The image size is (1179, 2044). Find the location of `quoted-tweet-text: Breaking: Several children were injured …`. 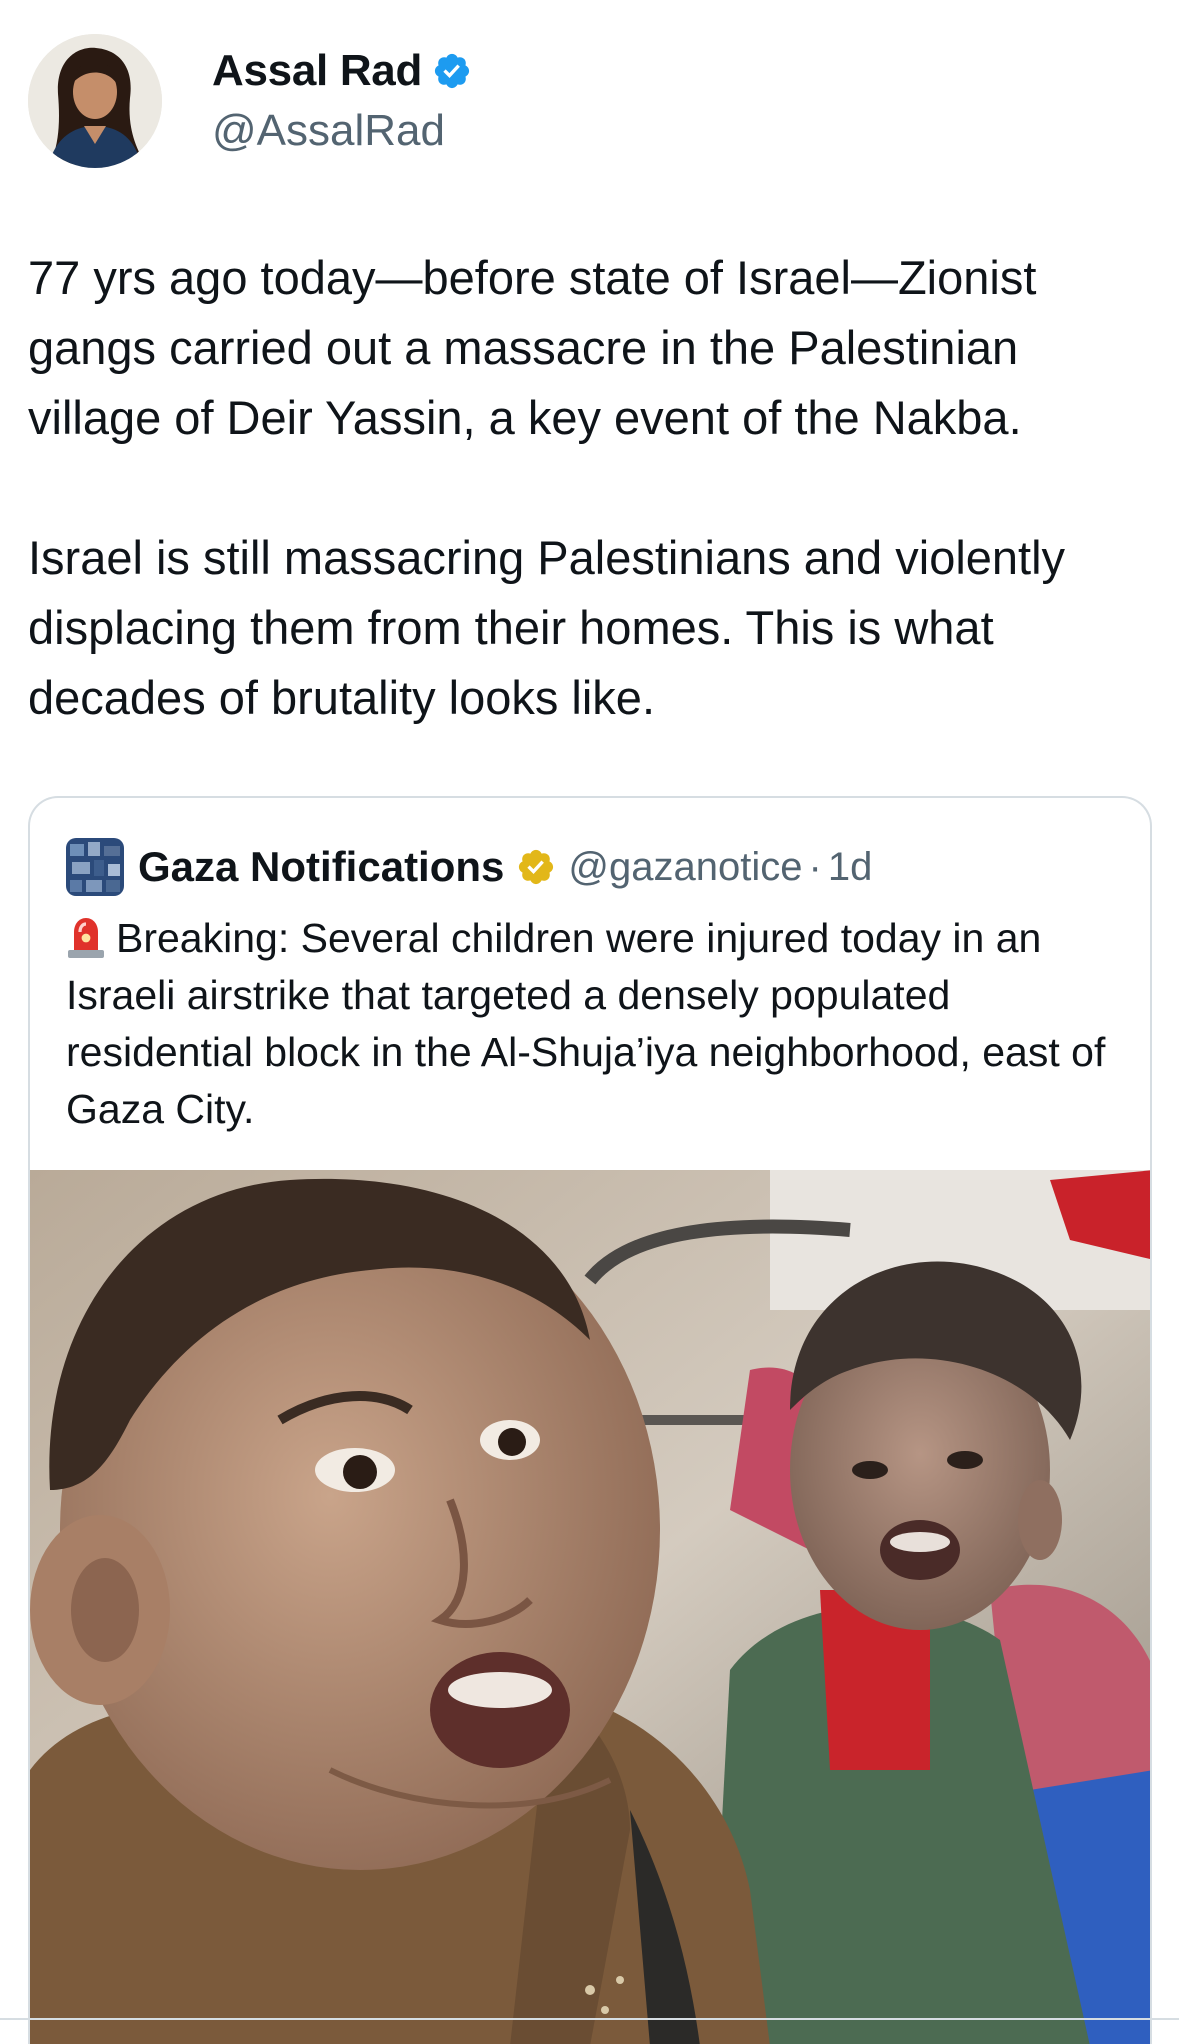

quoted-tweet-text: Breaking: Several children were injured … is located at coordinates (586, 1023).